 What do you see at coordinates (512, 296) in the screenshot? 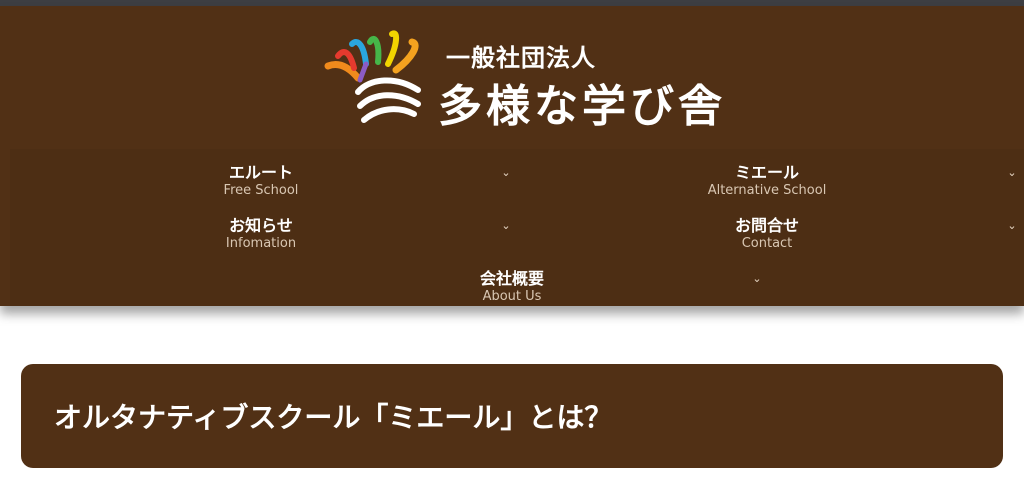
I see `nav-item-sub: About Us` at bounding box center [512, 296].